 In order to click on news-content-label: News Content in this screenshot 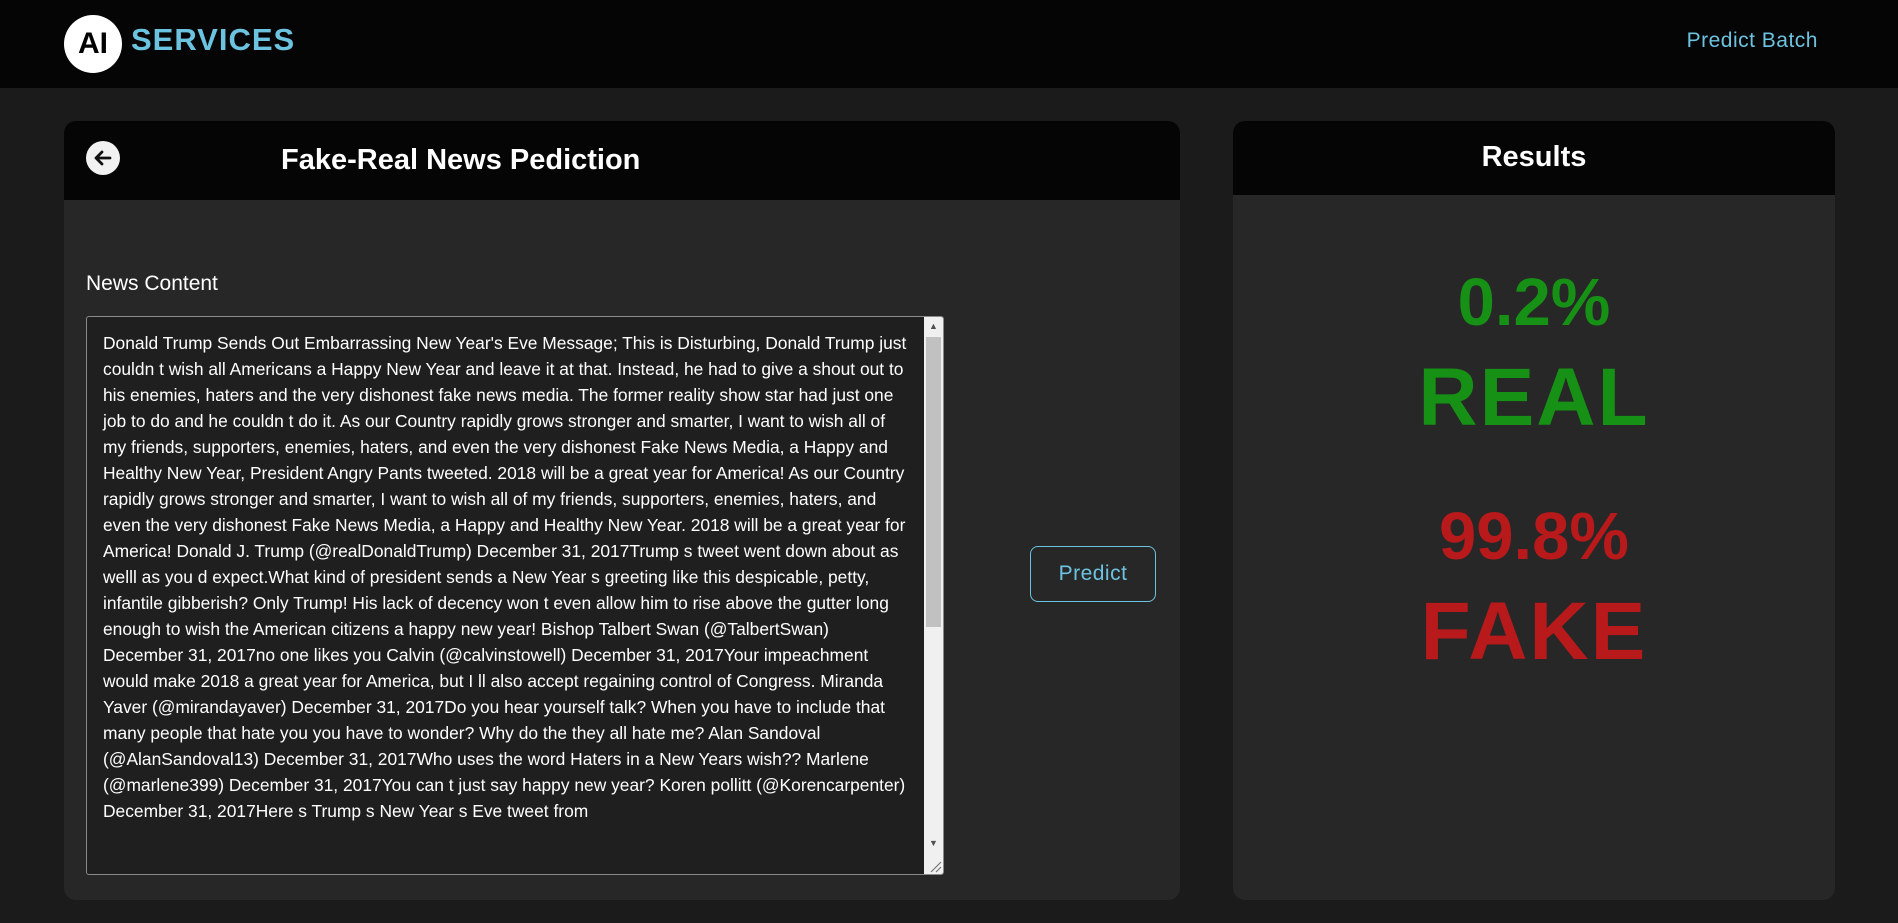, I will do `click(152, 283)`.